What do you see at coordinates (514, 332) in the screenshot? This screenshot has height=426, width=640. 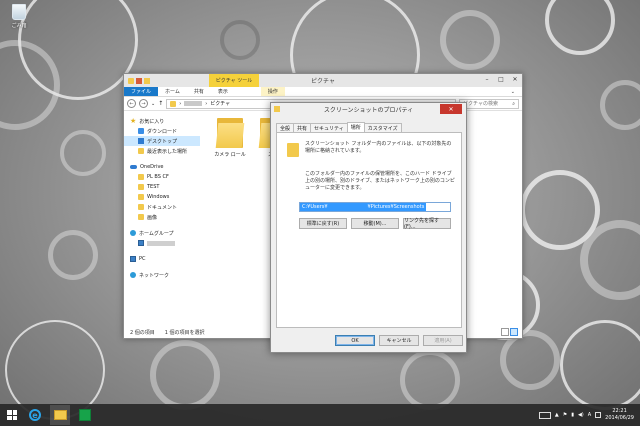 I see `large-icons-view-button` at bounding box center [514, 332].